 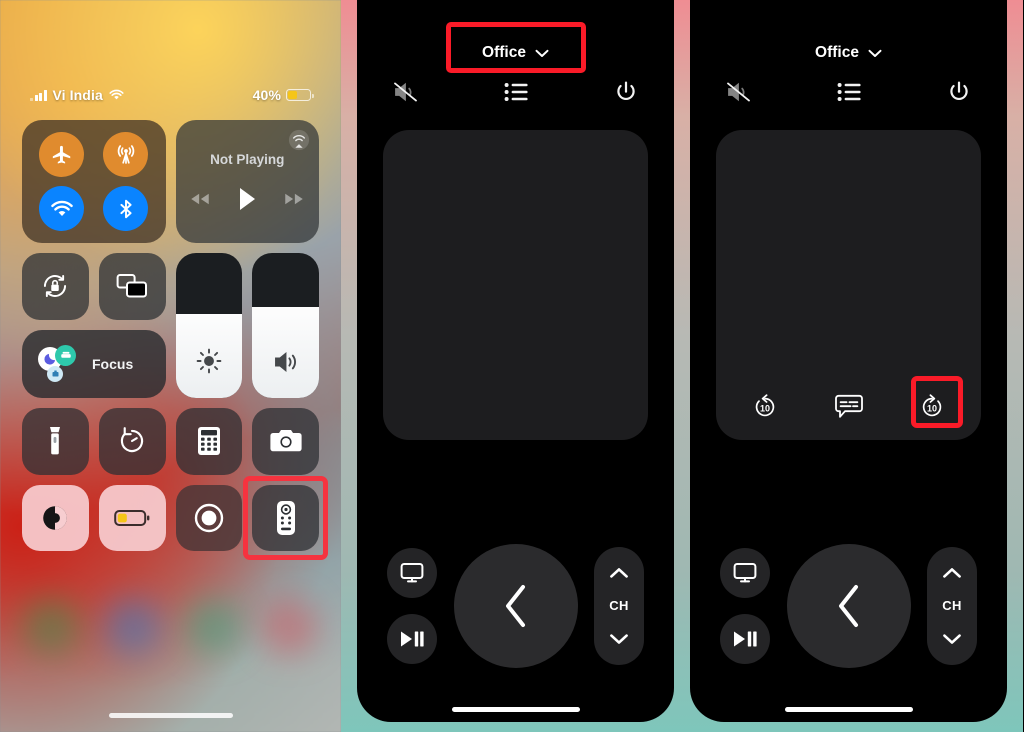 I want to click on connectivity-tile, so click(x=94, y=181).